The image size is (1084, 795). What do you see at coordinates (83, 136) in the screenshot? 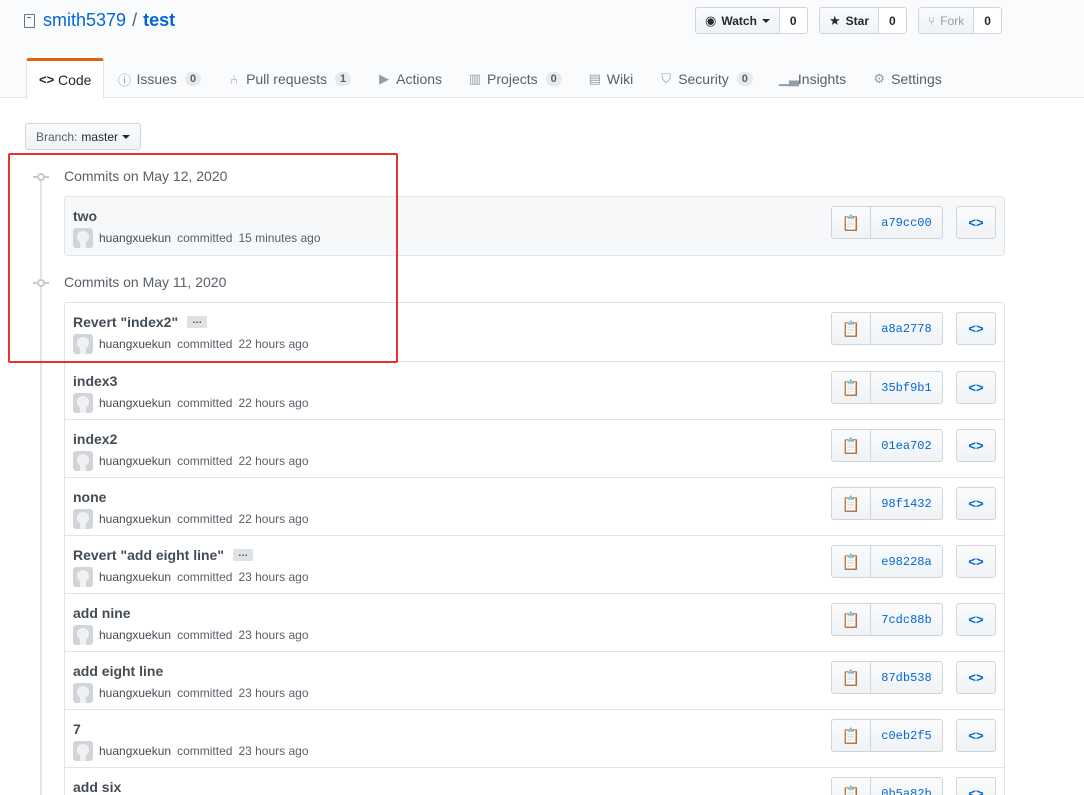
I see `branch-select-button: Branch: master` at bounding box center [83, 136].